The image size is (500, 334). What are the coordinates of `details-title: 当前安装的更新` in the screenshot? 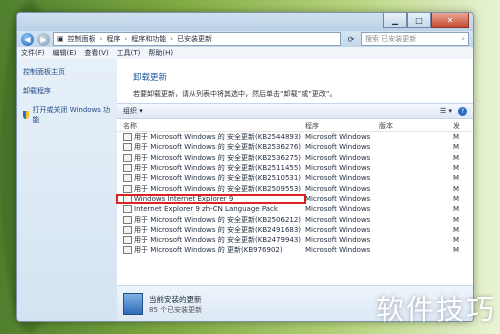 It's located at (175, 299).